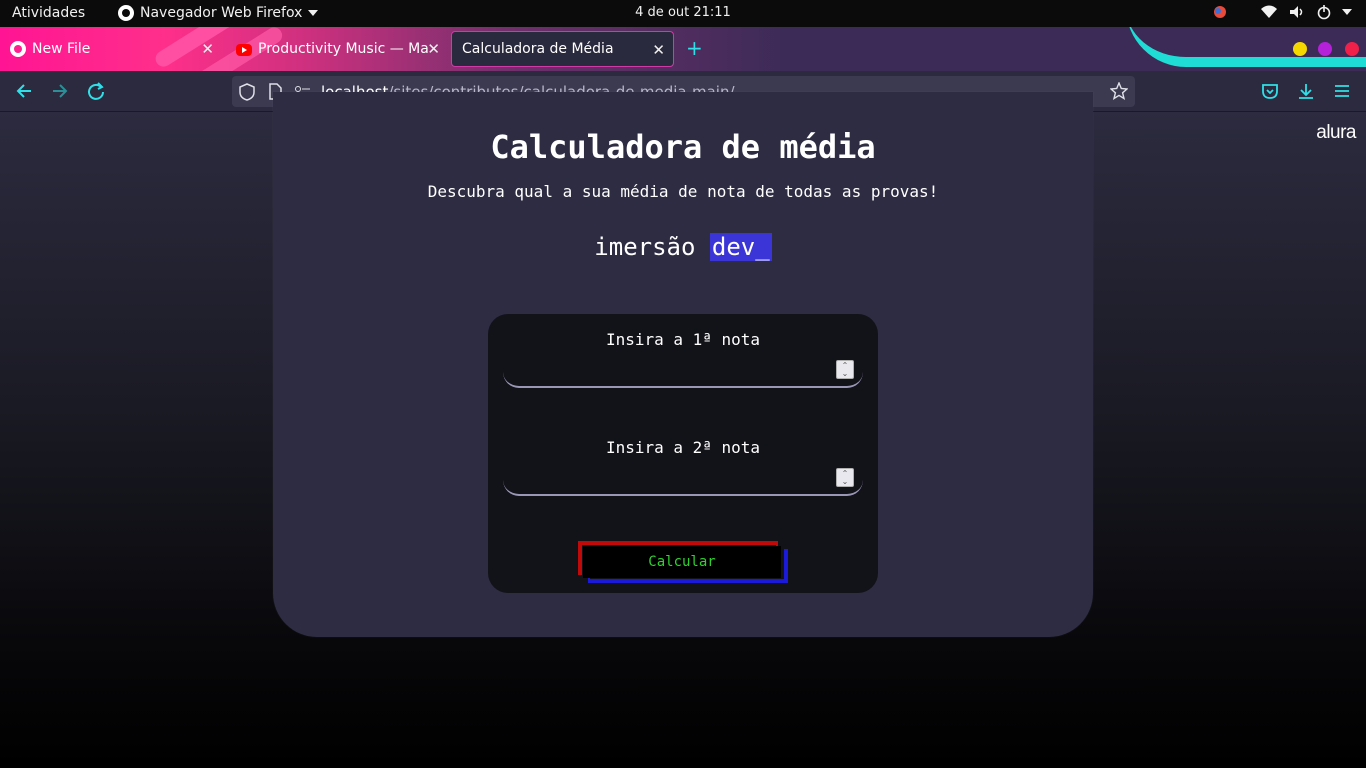 The width and height of the screenshot is (1366, 768). What do you see at coordinates (683, 479) in the screenshot?
I see `grade2-input: ⌃ ⌄` at bounding box center [683, 479].